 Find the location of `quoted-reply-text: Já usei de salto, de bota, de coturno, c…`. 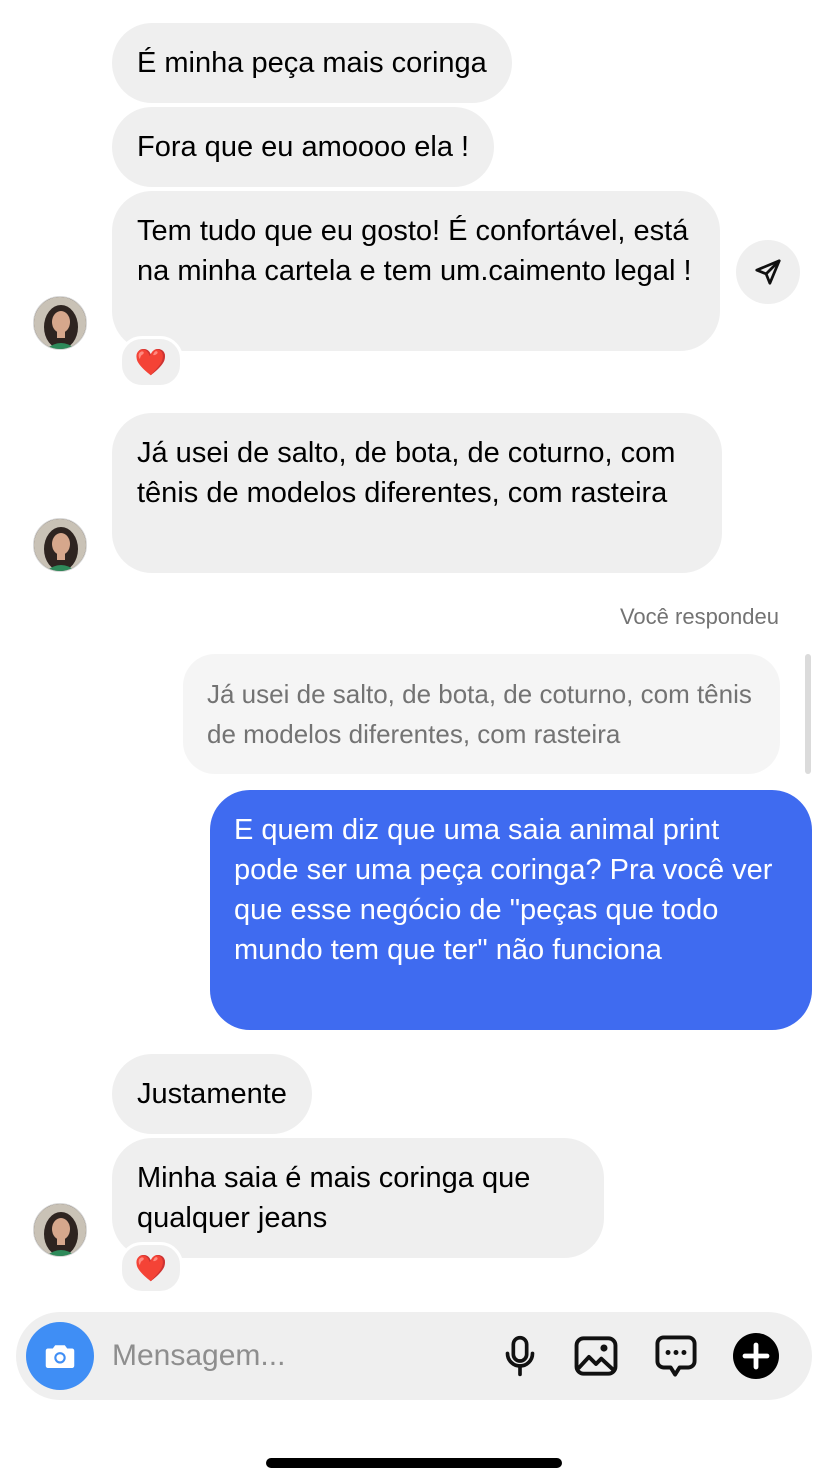

quoted-reply-text: Já usei de salto, de bota, de coturno, c… is located at coordinates (479, 714).